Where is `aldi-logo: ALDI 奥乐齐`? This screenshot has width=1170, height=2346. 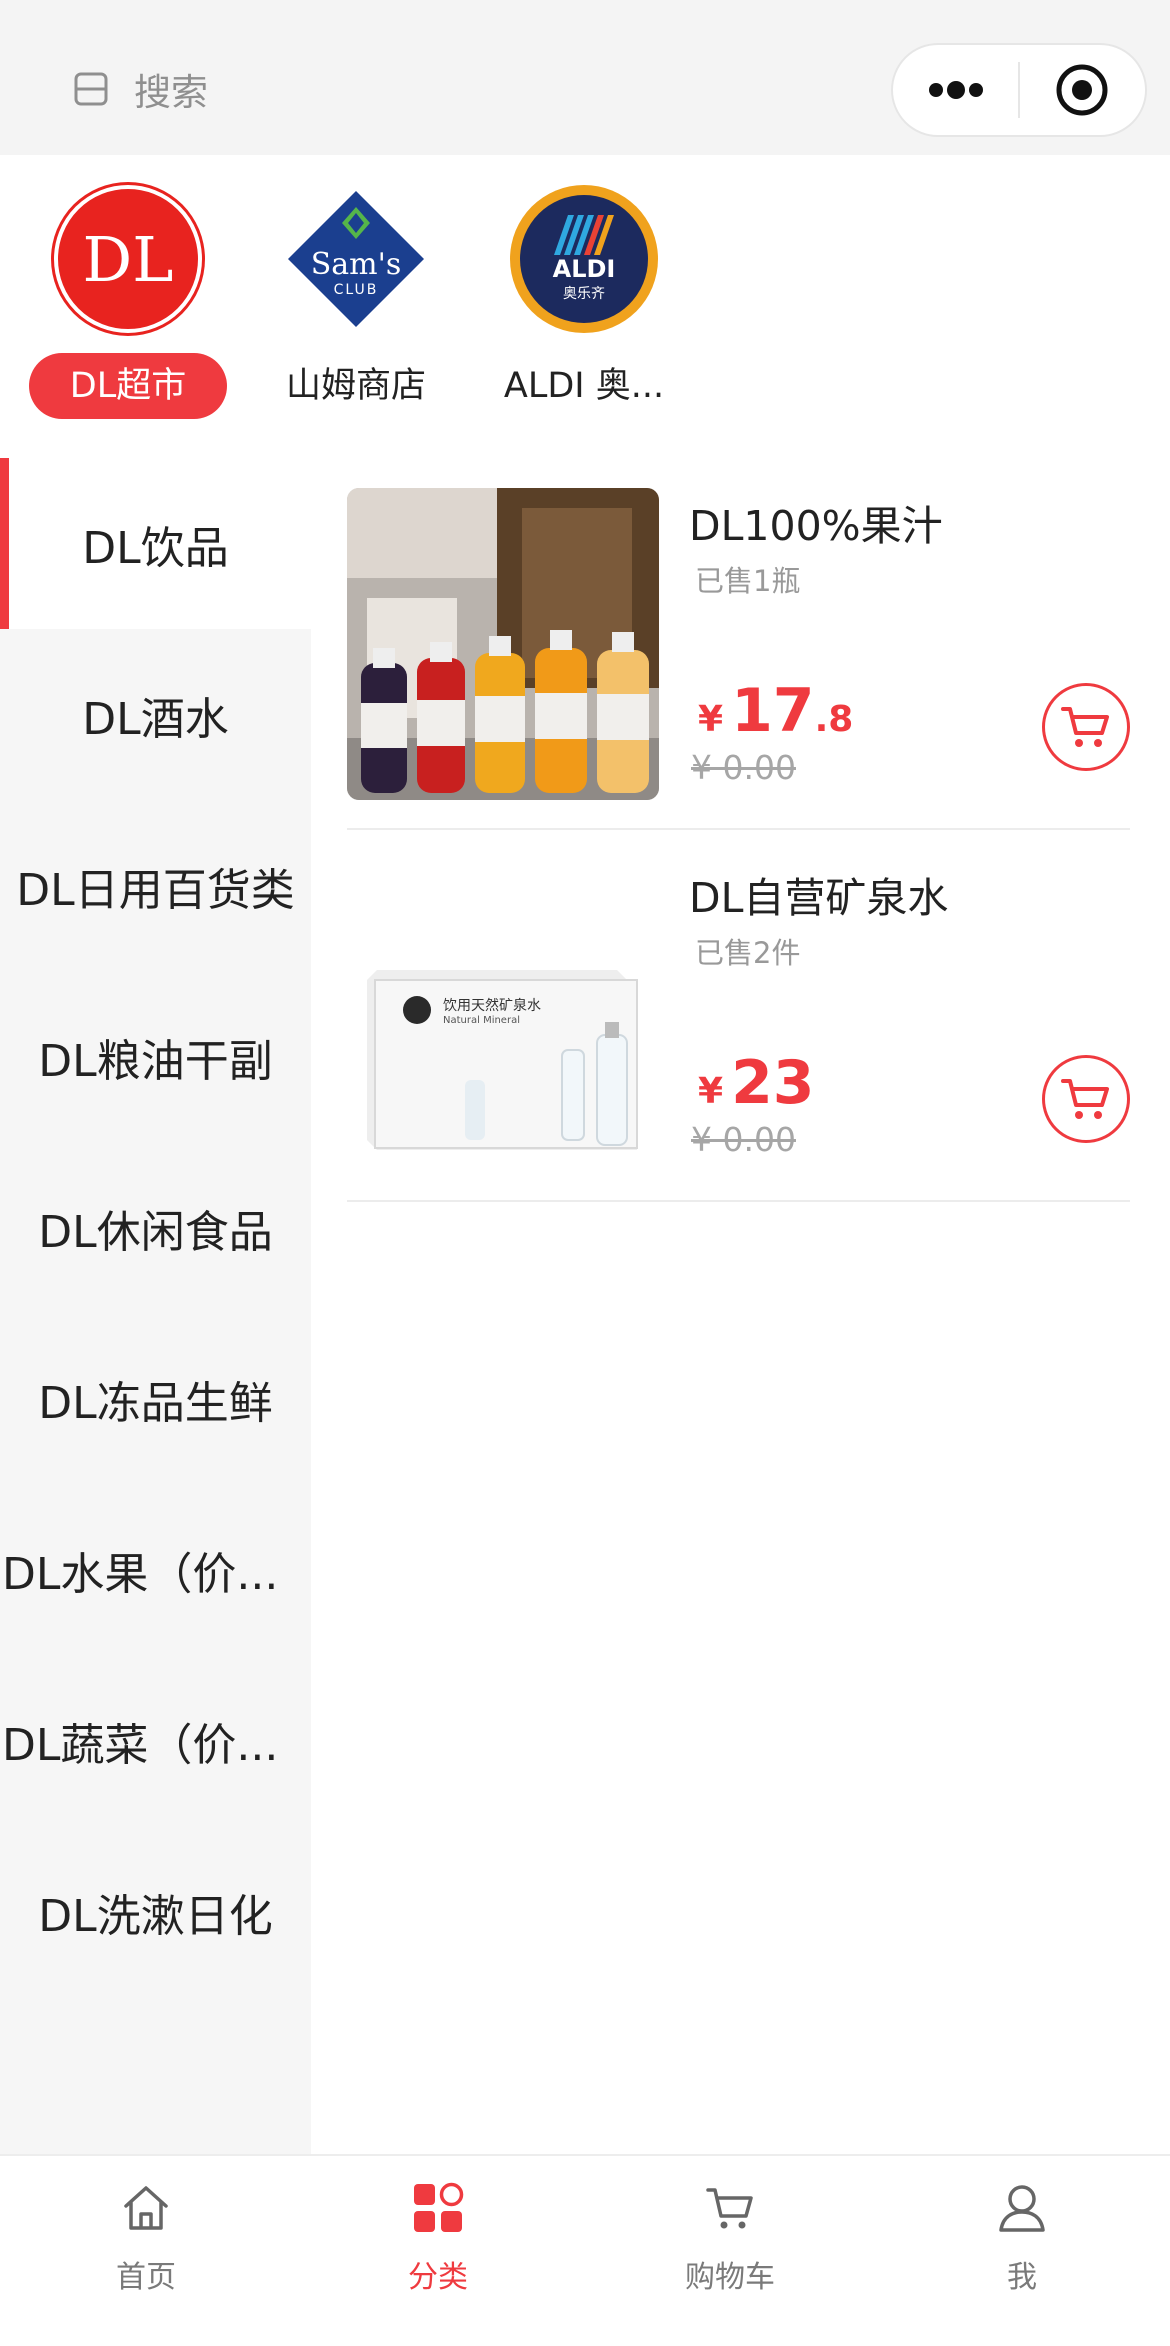
aldi-logo: ALDI 奥乐齐 is located at coordinates (584, 259).